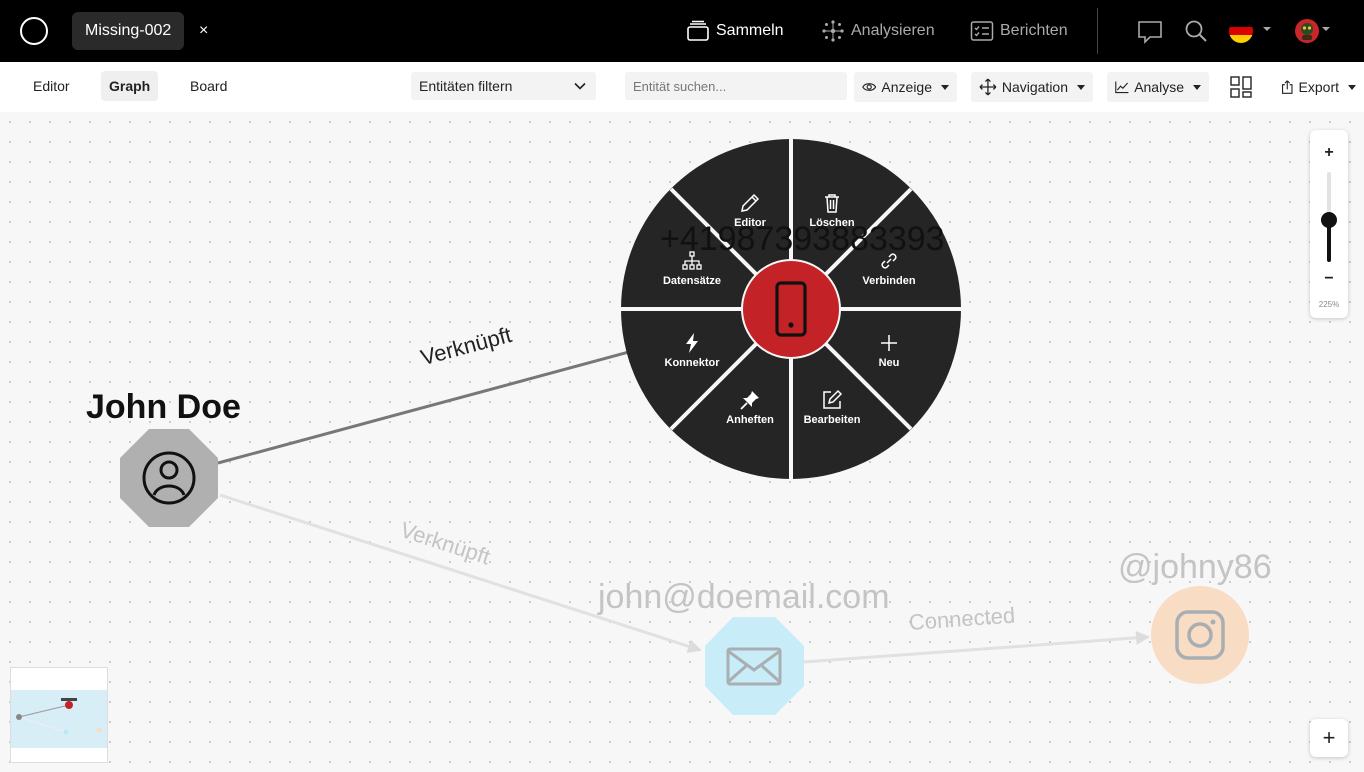 The width and height of the screenshot is (1364, 772). I want to click on nav-divider, so click(1097, 31).